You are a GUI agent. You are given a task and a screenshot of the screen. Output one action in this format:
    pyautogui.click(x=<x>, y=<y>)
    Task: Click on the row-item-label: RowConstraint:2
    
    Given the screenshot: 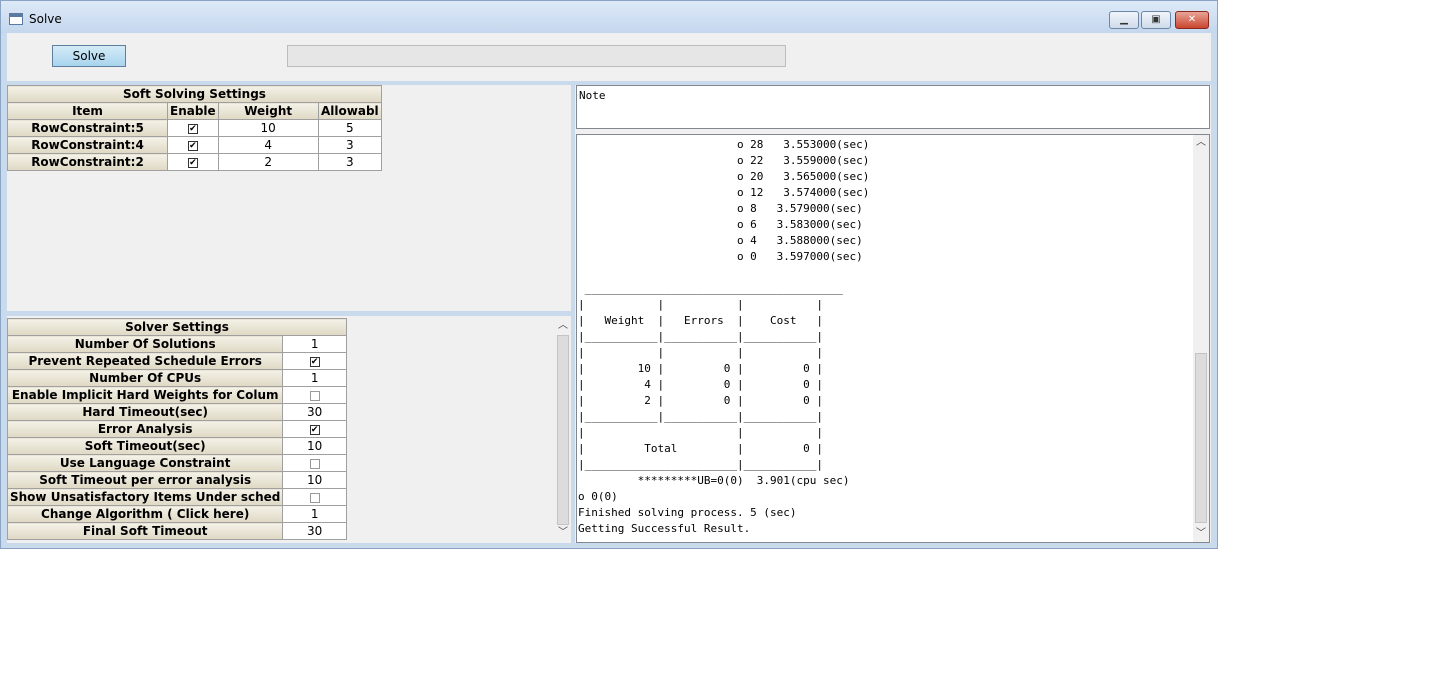 What is the action you would take?
    pyautogui.click(x=87, y=162)
    